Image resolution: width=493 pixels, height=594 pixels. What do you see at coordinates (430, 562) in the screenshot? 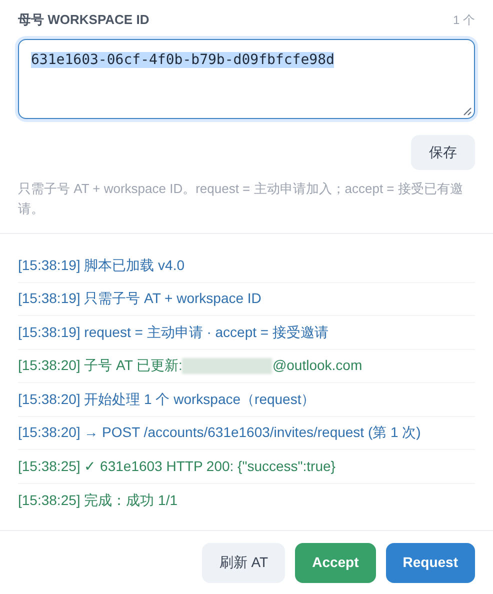
I see `request-button: Request` at bounding box center [430, 562].